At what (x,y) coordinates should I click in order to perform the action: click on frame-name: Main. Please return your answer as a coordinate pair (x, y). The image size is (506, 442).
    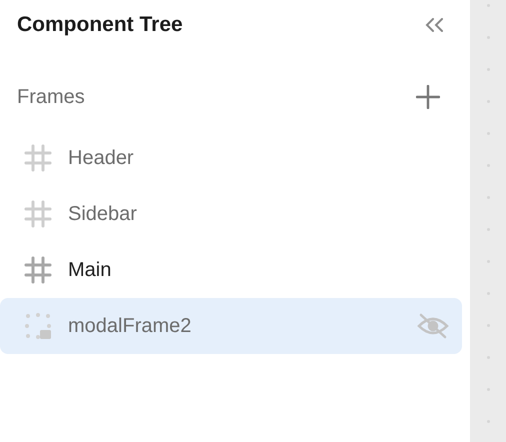
    Looking at the image, I should click on (90, 270).